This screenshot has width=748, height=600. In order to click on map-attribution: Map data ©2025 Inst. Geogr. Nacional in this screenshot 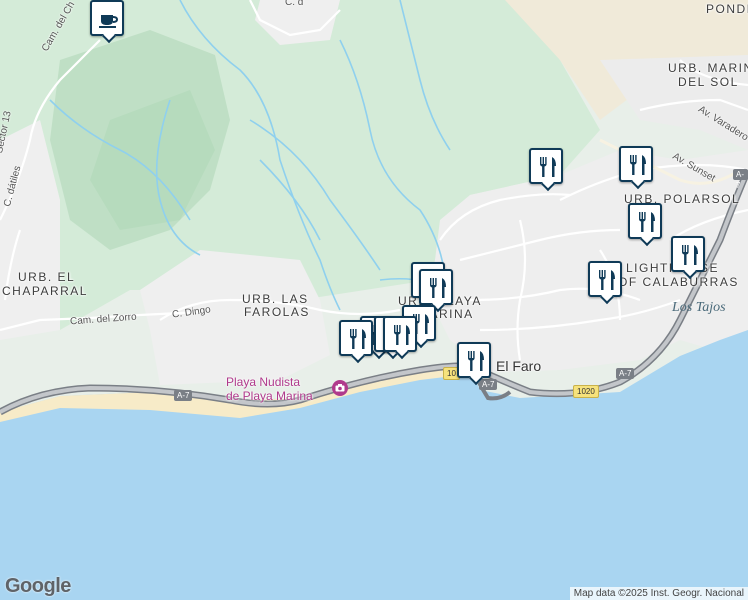, I will do `click(658, 593)`.